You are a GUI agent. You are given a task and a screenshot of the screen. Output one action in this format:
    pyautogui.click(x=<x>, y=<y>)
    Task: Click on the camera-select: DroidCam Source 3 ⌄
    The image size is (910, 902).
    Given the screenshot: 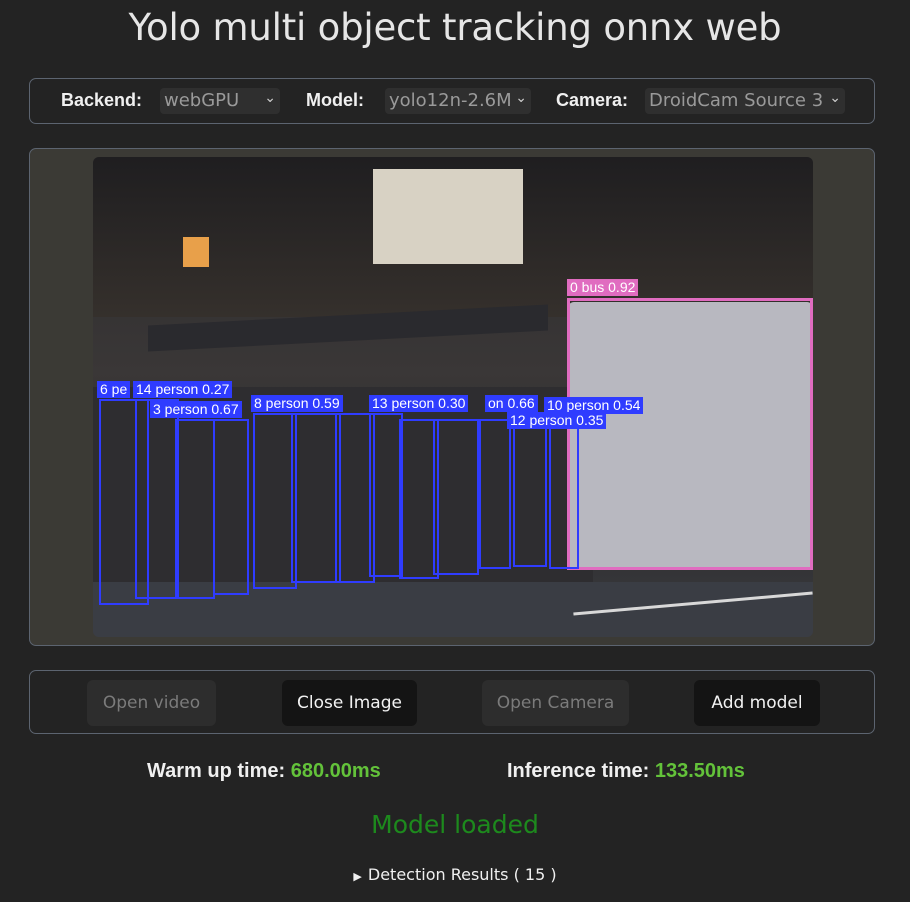 What is the action you would take?
    pyautogui.click(x=745, y=101)
    